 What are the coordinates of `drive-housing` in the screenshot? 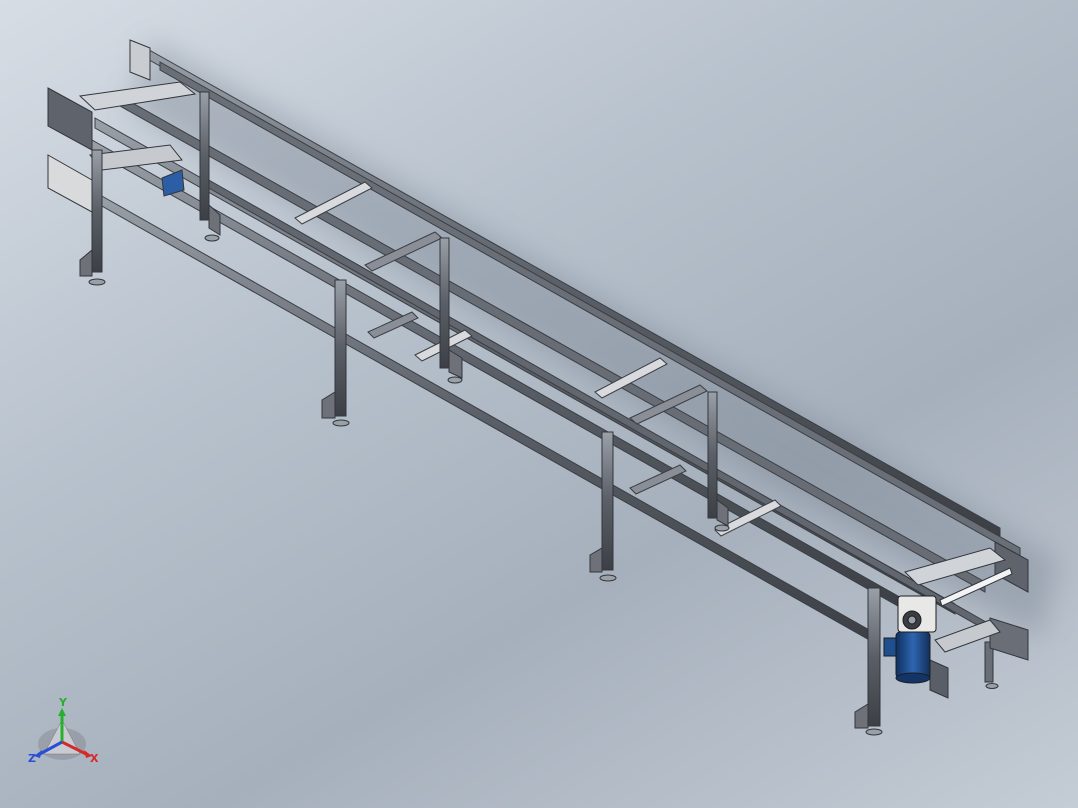 It's located at (939, 679).